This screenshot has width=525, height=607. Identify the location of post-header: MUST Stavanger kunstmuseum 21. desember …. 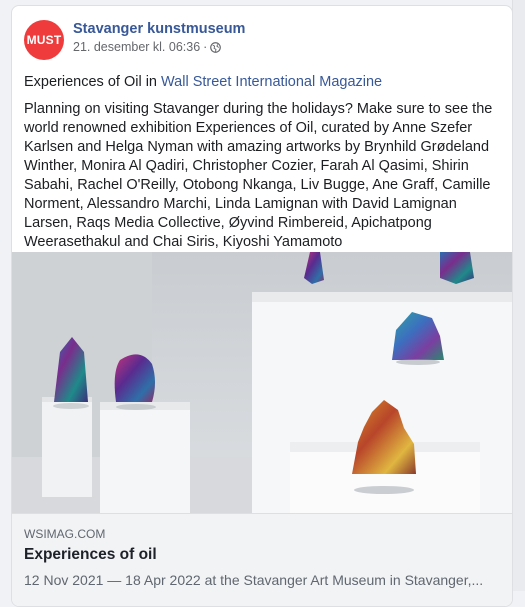
(262, 35).